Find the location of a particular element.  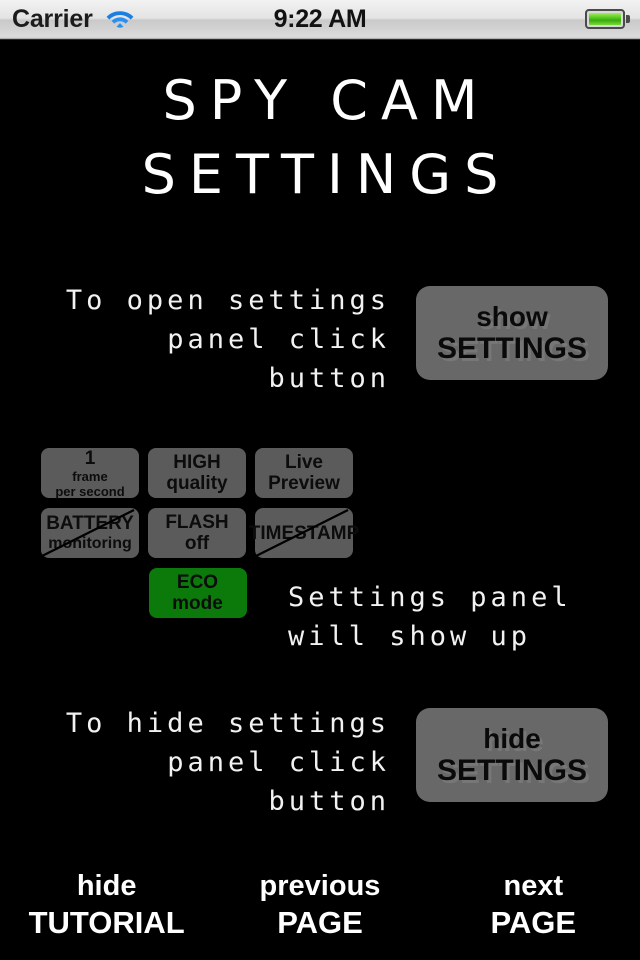

frame-rate-button: 1 frame per second is located at coordinates (90, 473).